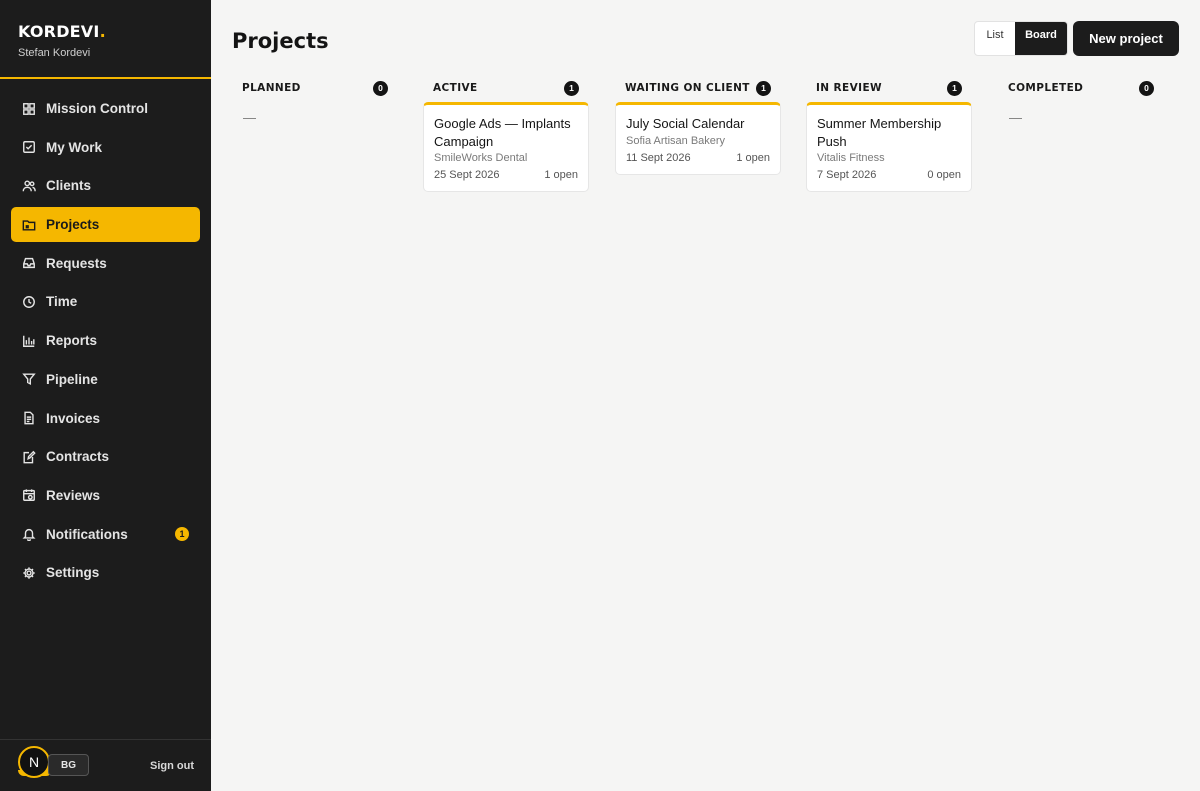 The image size is (1200, 791). I want to click on sidebar-item-contracts: Contracts, so click(105, 456).